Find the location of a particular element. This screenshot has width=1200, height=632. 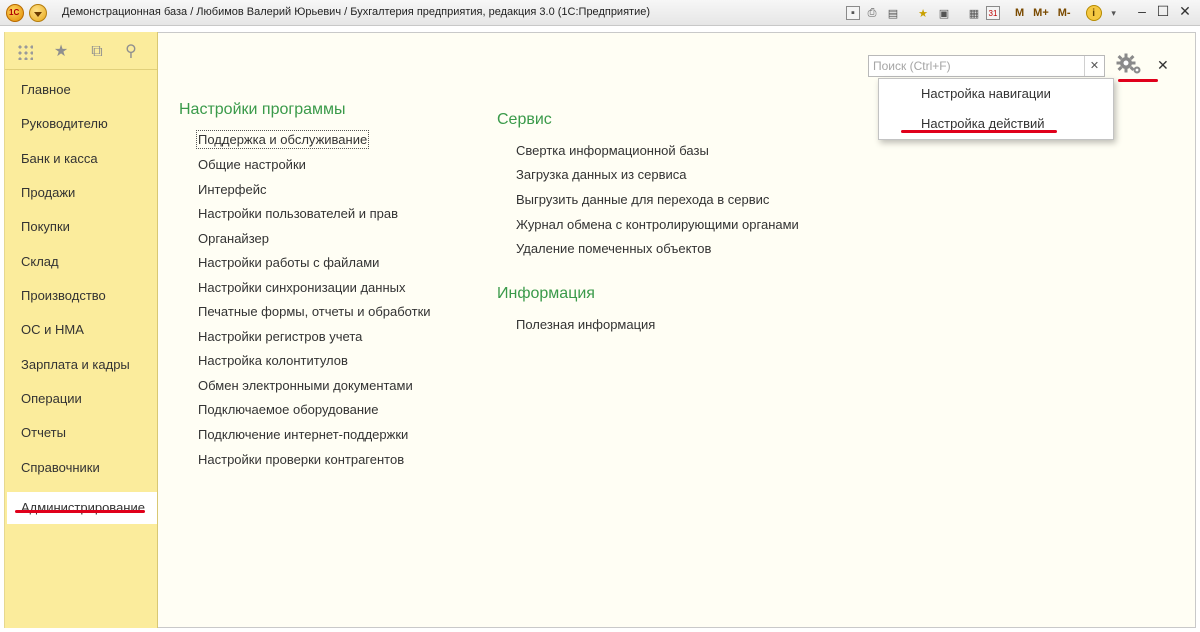

sidebar-item-assets: ОС и НМА is located at coordinates (52, 329).